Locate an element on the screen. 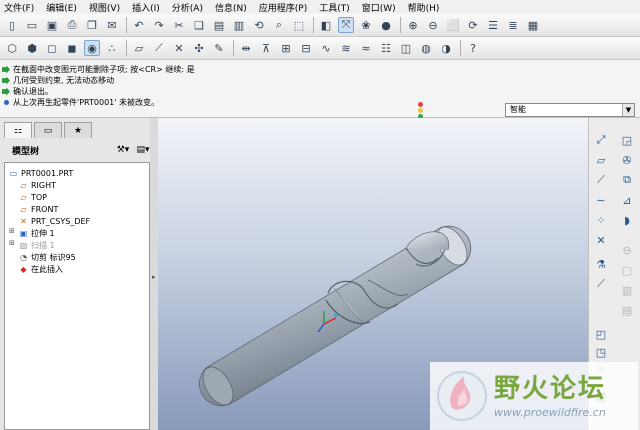  datum-axis-display-icon: ⟋ is located at coordinates (159, 48).